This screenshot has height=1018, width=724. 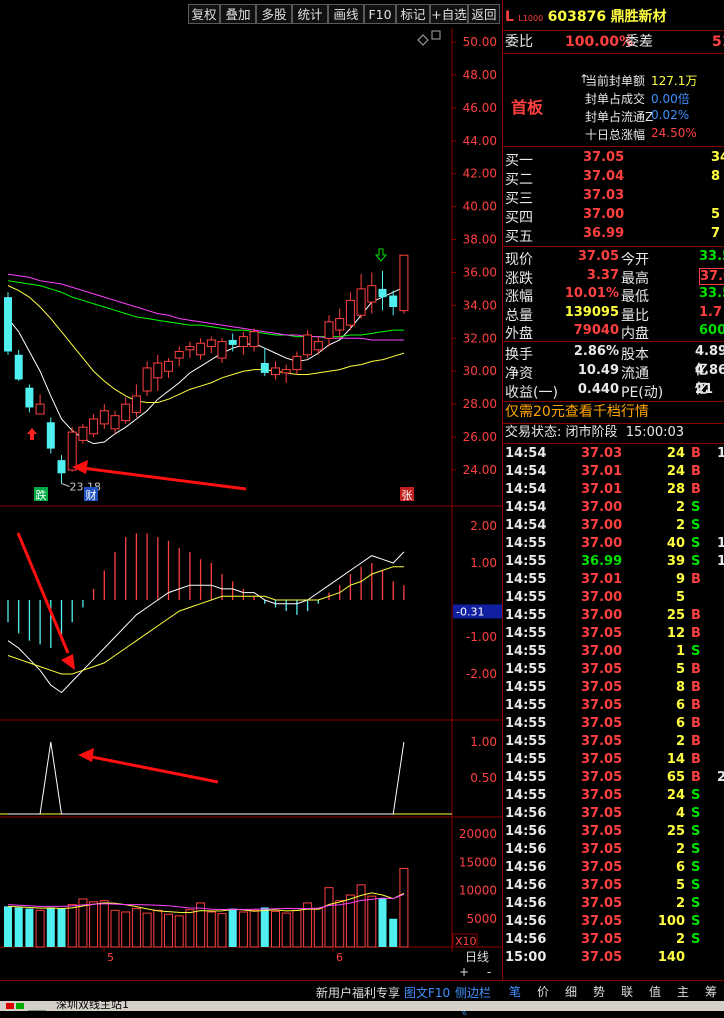 I want to click on tick-price: 37.00, so click(x=602, y=507).